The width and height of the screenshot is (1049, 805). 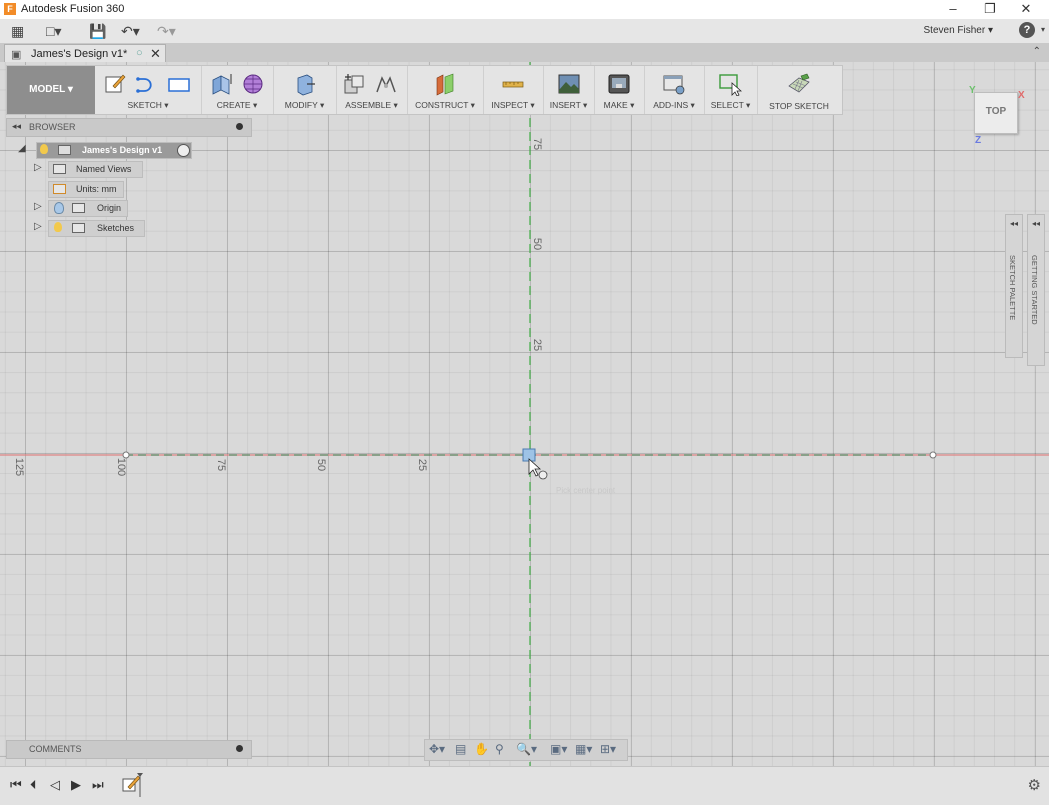 What do you see at coordinates (608, 749) in the screenshot?
I see `viewports-icon: ⊞▾` at bounding box center [608, 749].